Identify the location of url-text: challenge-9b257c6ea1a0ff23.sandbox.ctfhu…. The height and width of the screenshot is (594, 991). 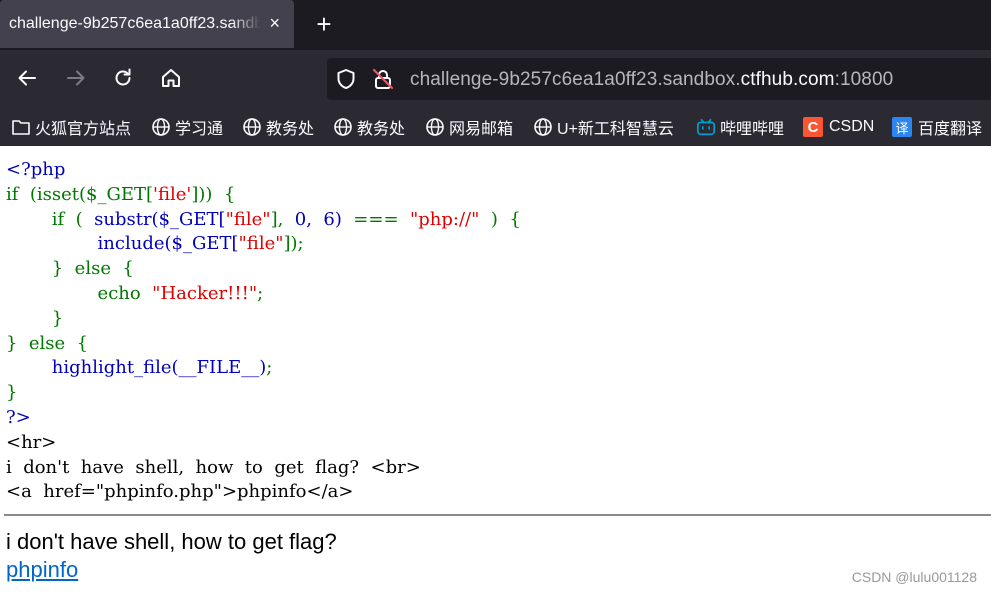
(651, 80).